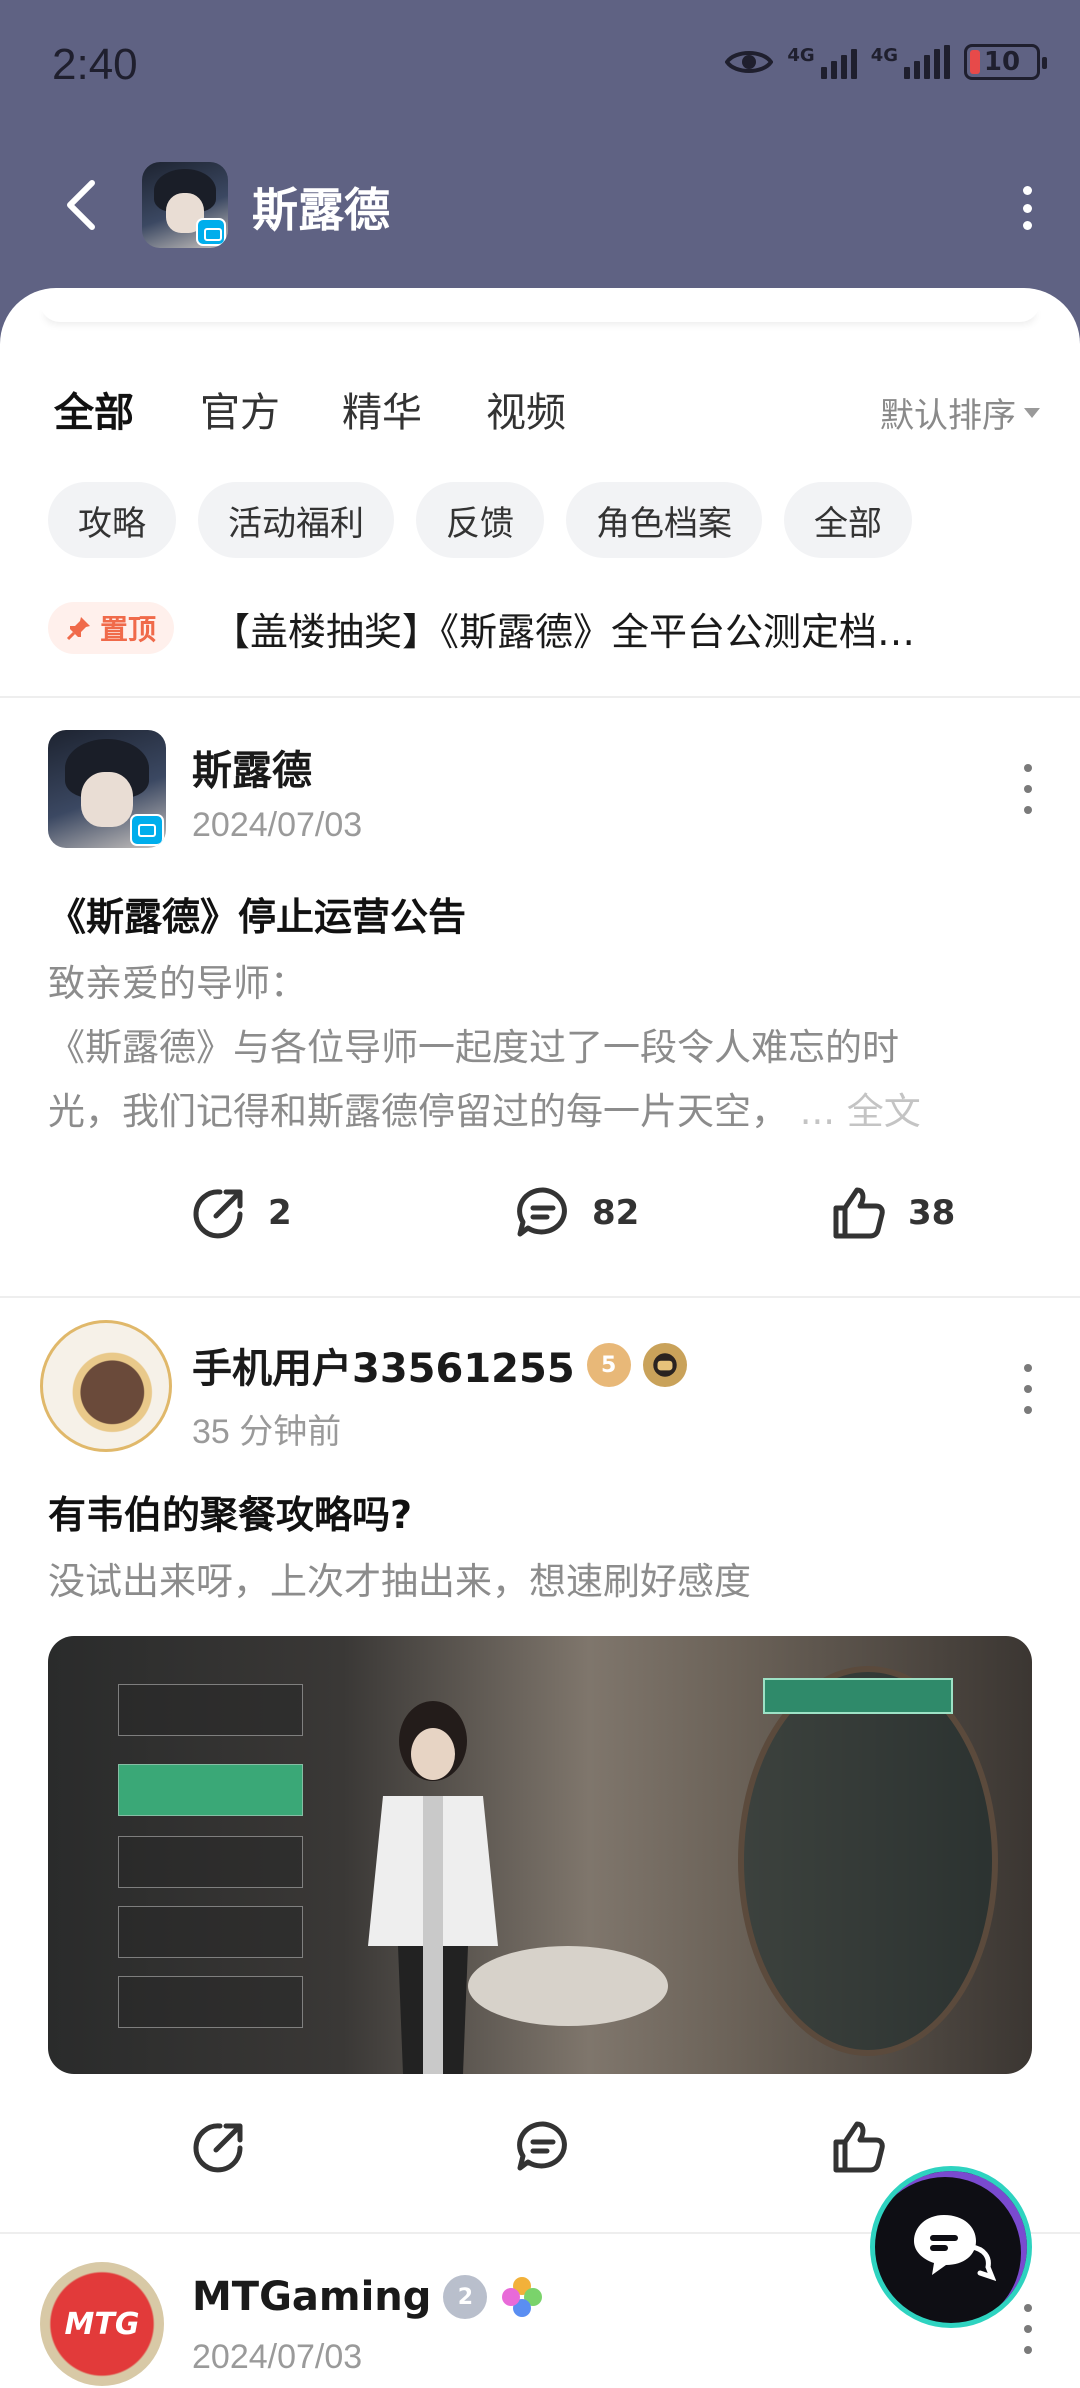  Describe the element at coordinates (892, 1213) in the screenshot. I see `like-button: 38` at that location.